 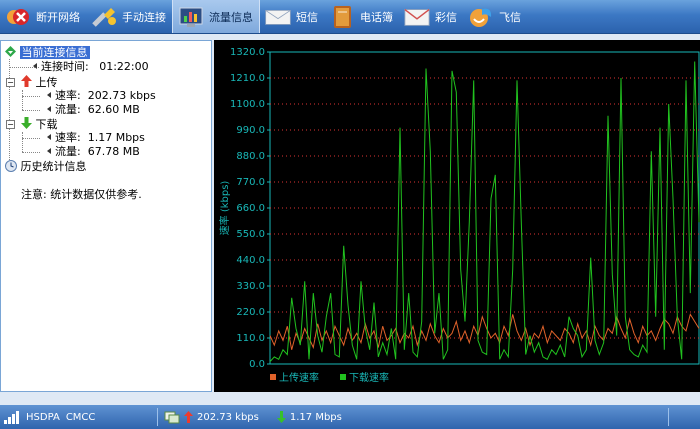 What do you see at coordinates (53, 166) in the screenshot?
I see `tree-item-label: 历史统计信息` at bounding box center [53, 166].